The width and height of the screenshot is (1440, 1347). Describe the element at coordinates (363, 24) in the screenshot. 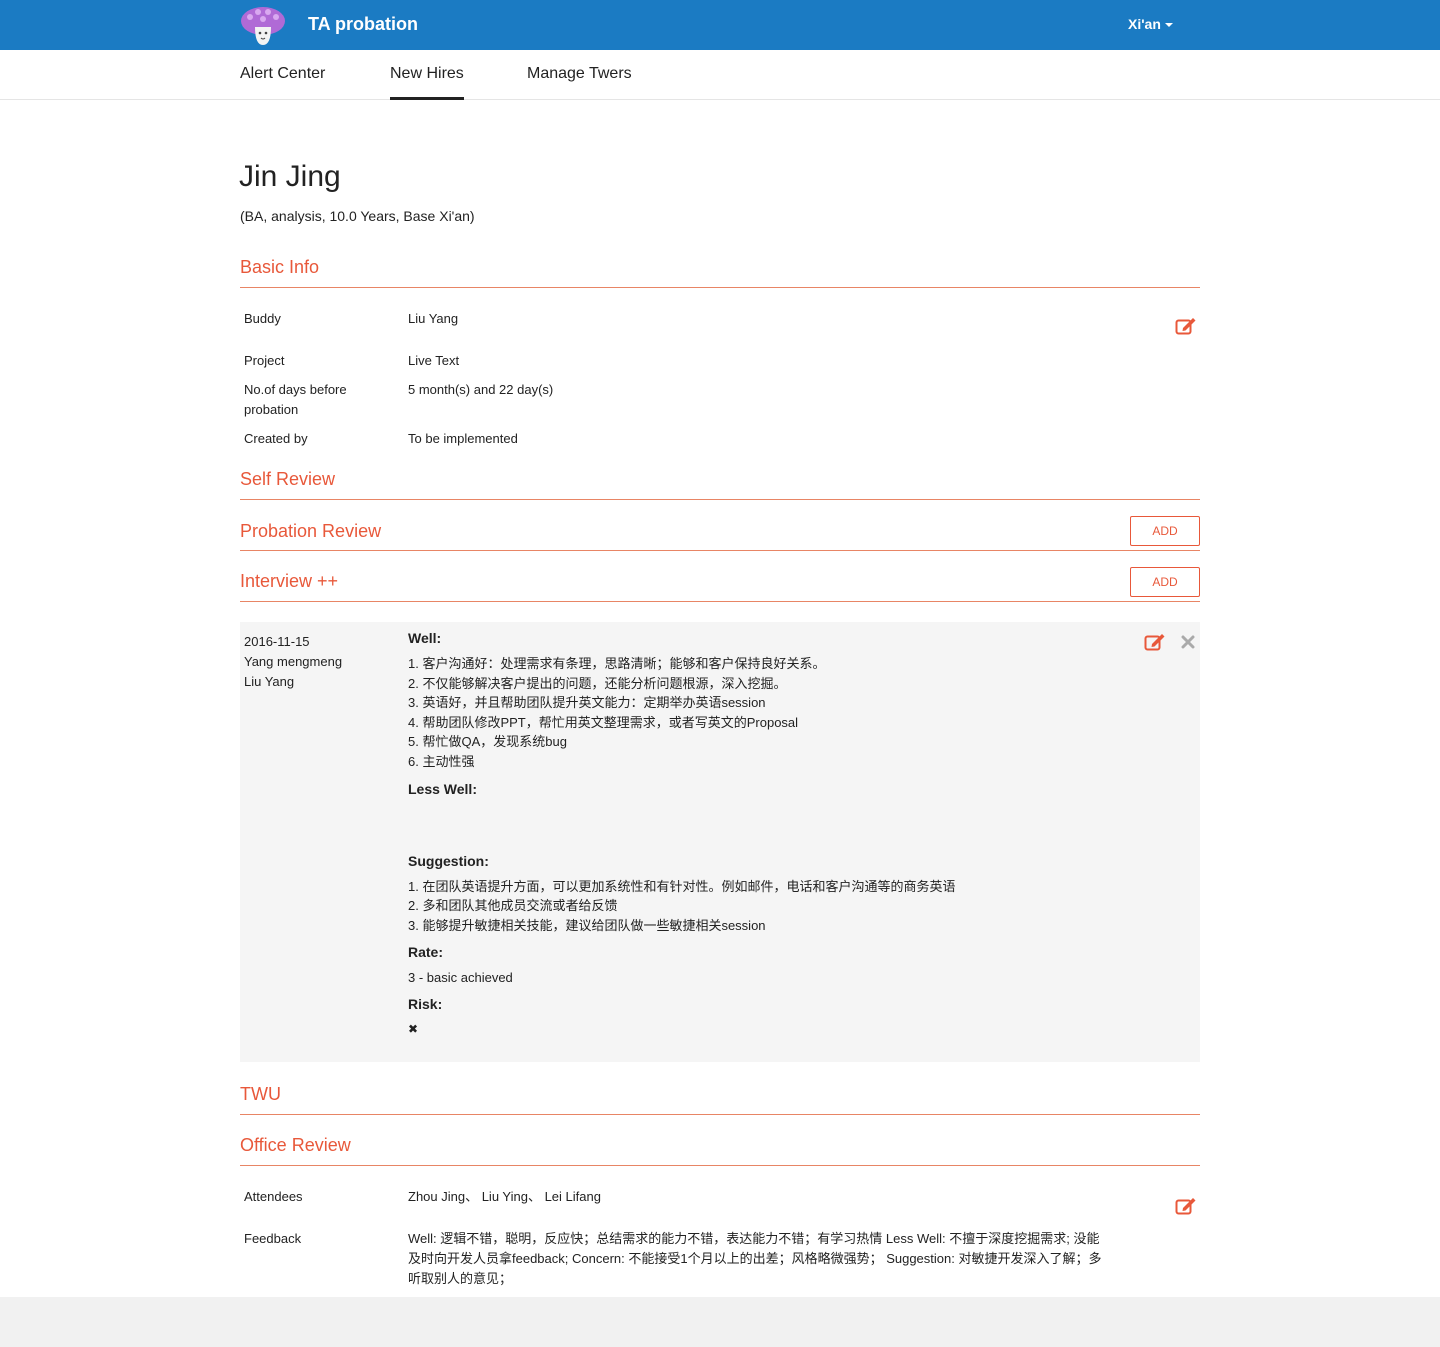

I see `app-title: TA probation` at that location.